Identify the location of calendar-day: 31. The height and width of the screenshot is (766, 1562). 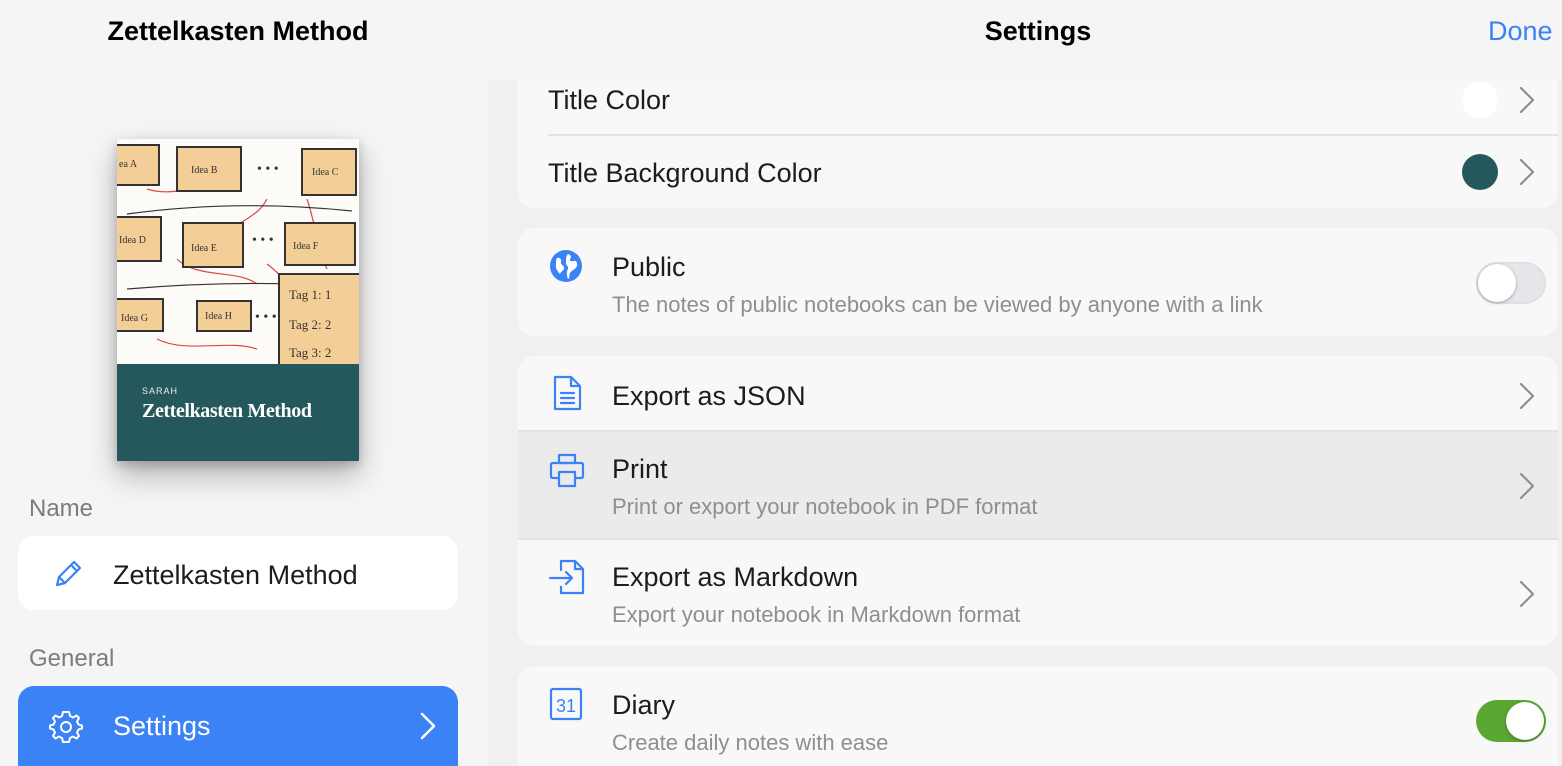
(566, 706).